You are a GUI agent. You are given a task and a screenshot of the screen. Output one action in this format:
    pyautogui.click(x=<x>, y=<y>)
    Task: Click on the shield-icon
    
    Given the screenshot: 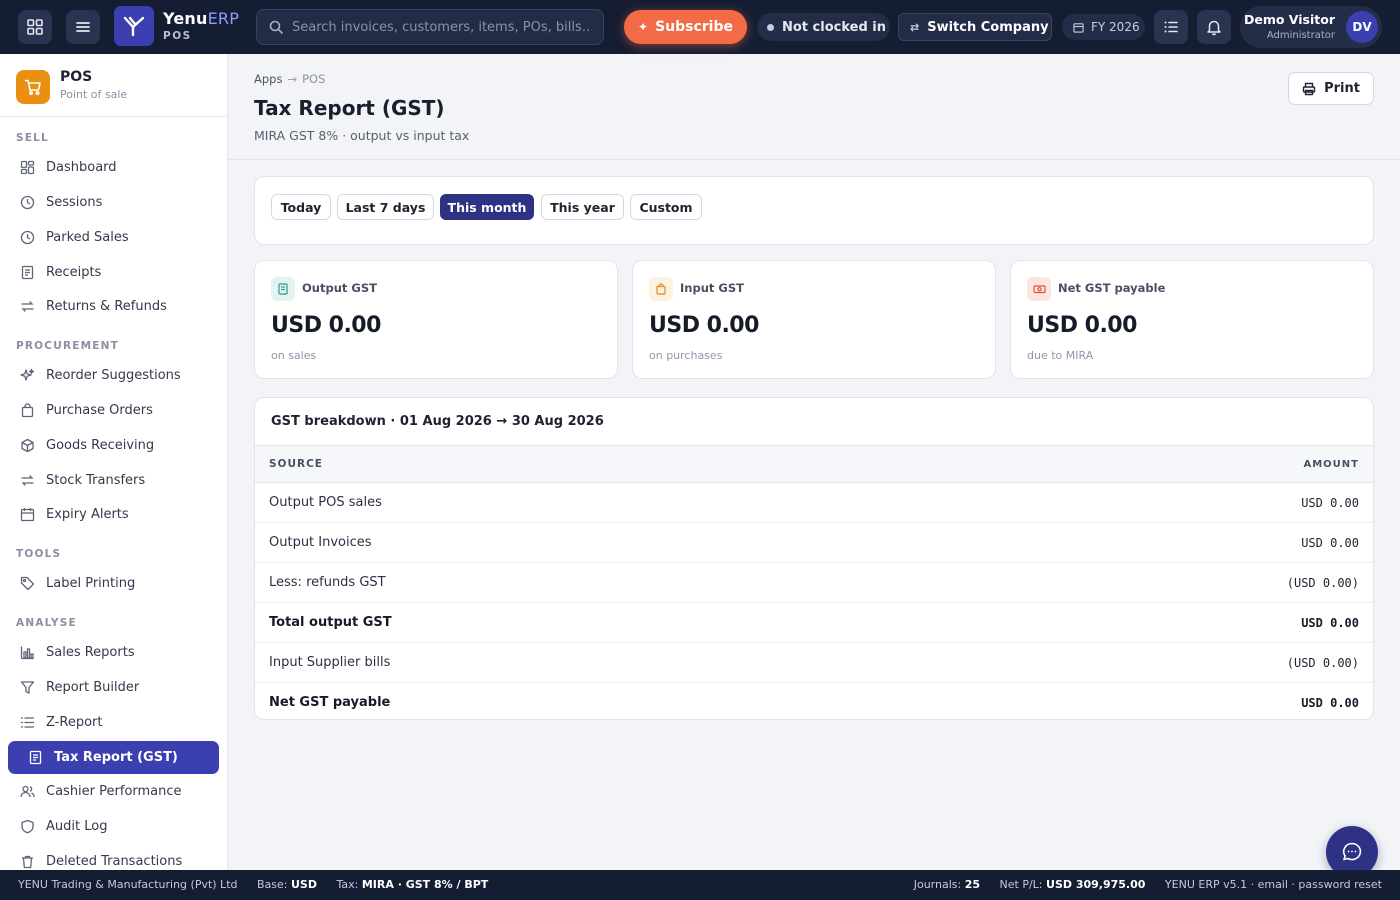 What is the action you would take?
    pyautogui.click(x=27, y=827)
    